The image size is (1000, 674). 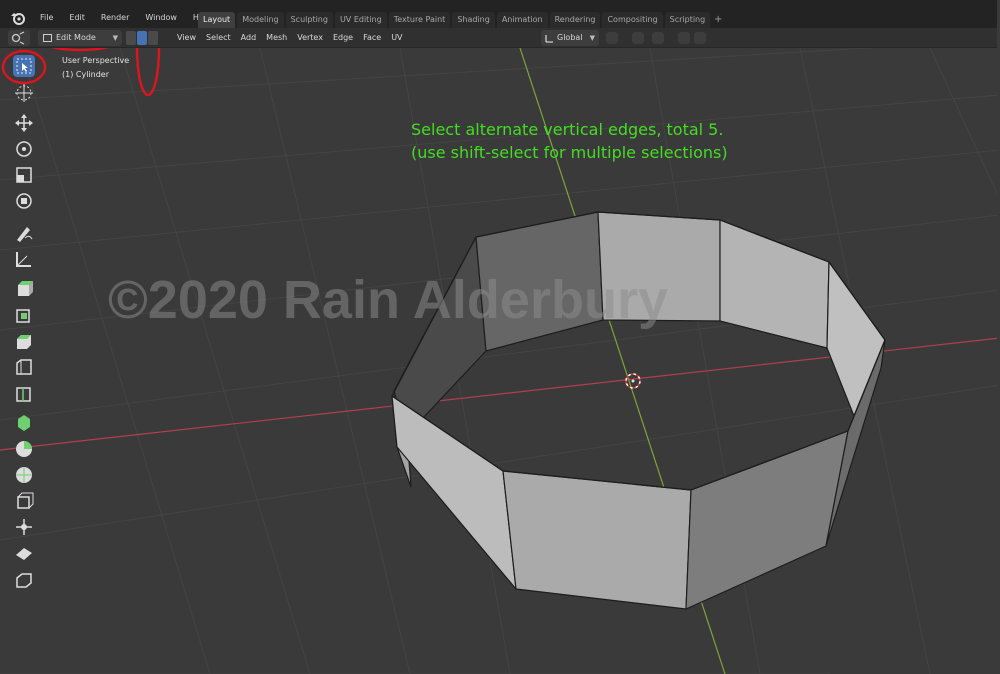 I want to click on rip-tool, so click(x=24, y=579).